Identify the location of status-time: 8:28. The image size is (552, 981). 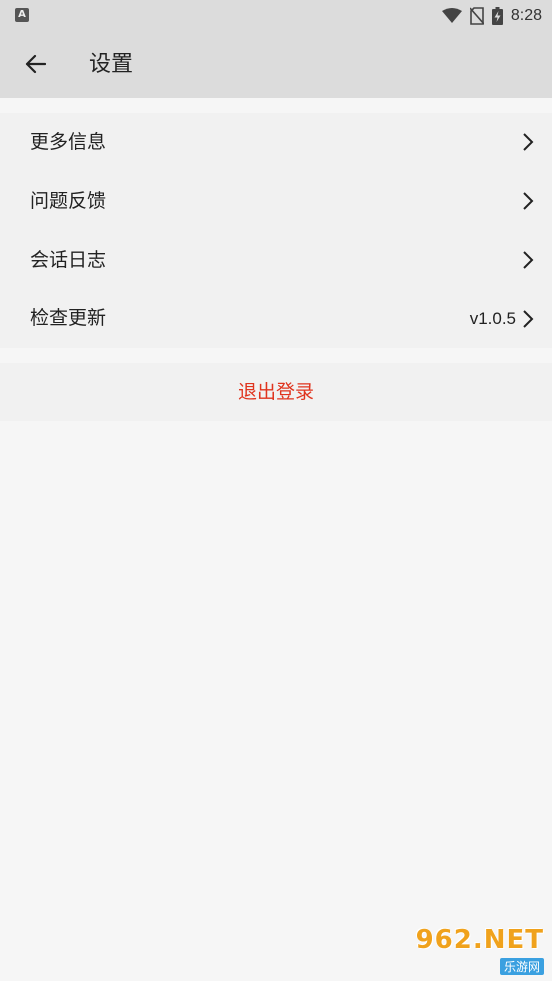
(526, 15).